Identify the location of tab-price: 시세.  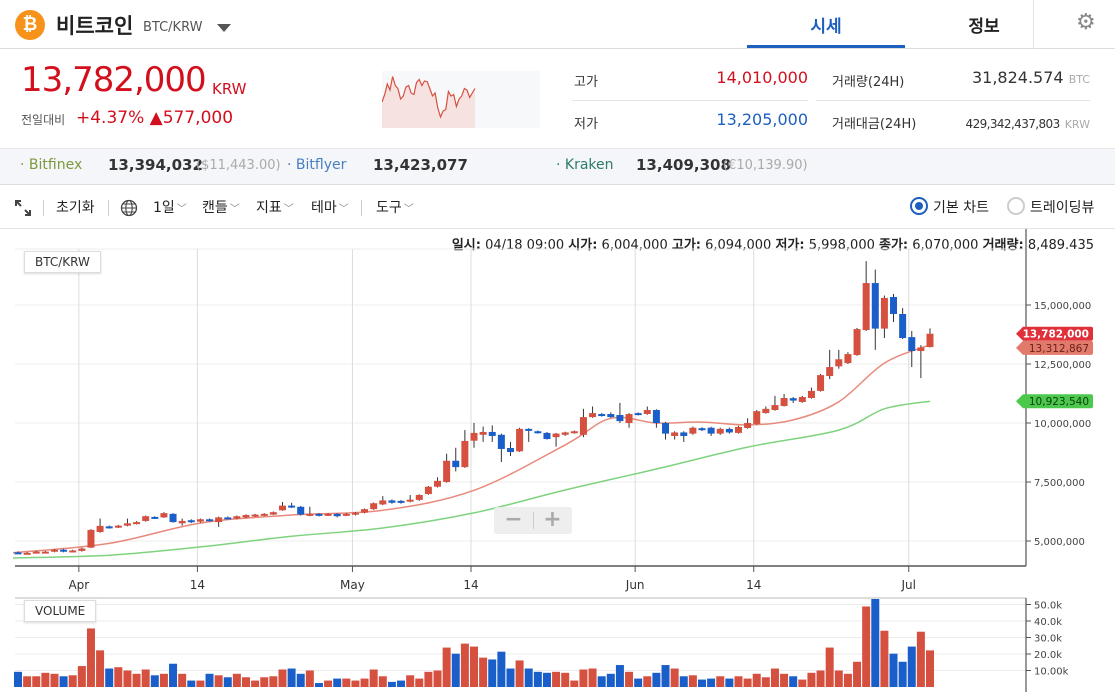
(826, 24).